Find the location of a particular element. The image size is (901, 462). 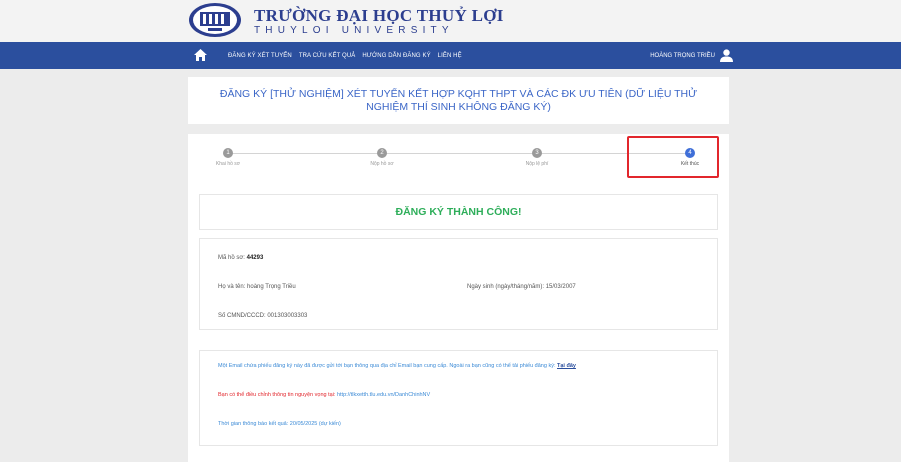

step-khai-ho-so: 1 Khai hồ sơ is located at coordinates (228, 157).